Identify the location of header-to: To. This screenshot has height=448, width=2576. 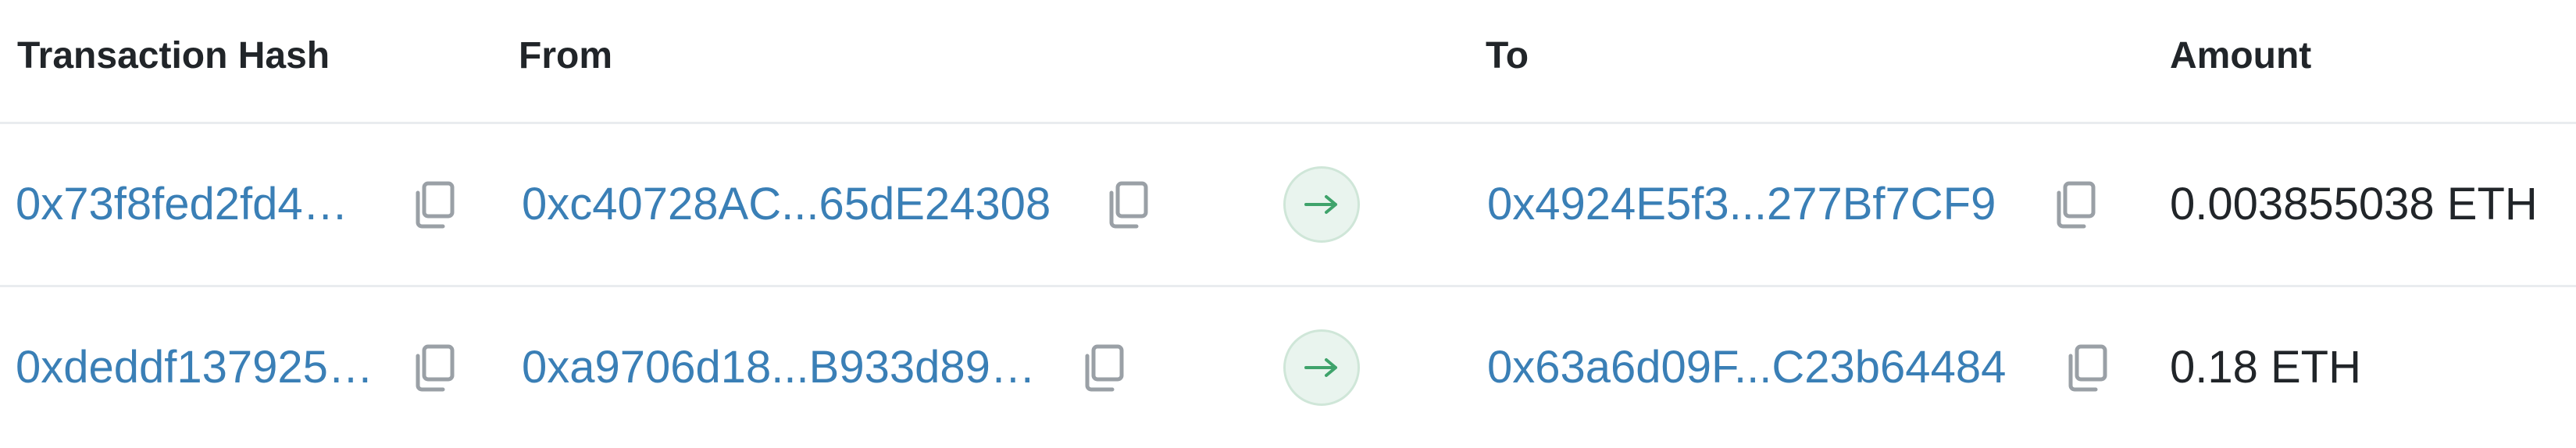
(1507, 55).